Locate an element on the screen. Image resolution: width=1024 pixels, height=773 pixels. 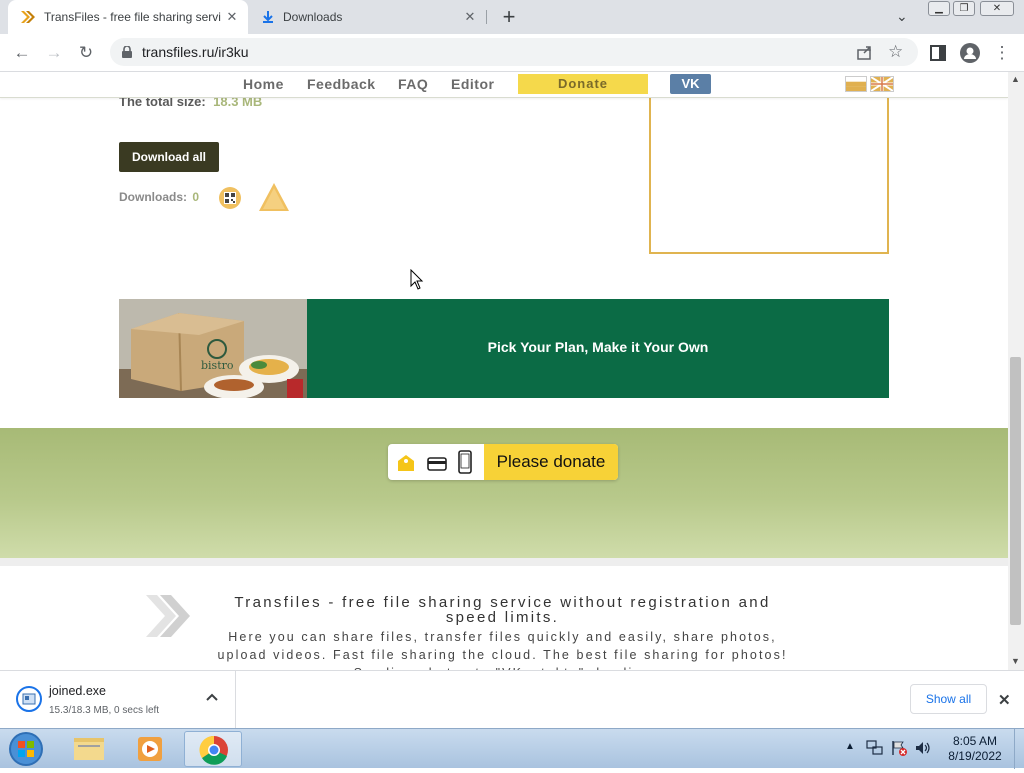
transfiles-favicon-icon is located at coordinates (28, 17).